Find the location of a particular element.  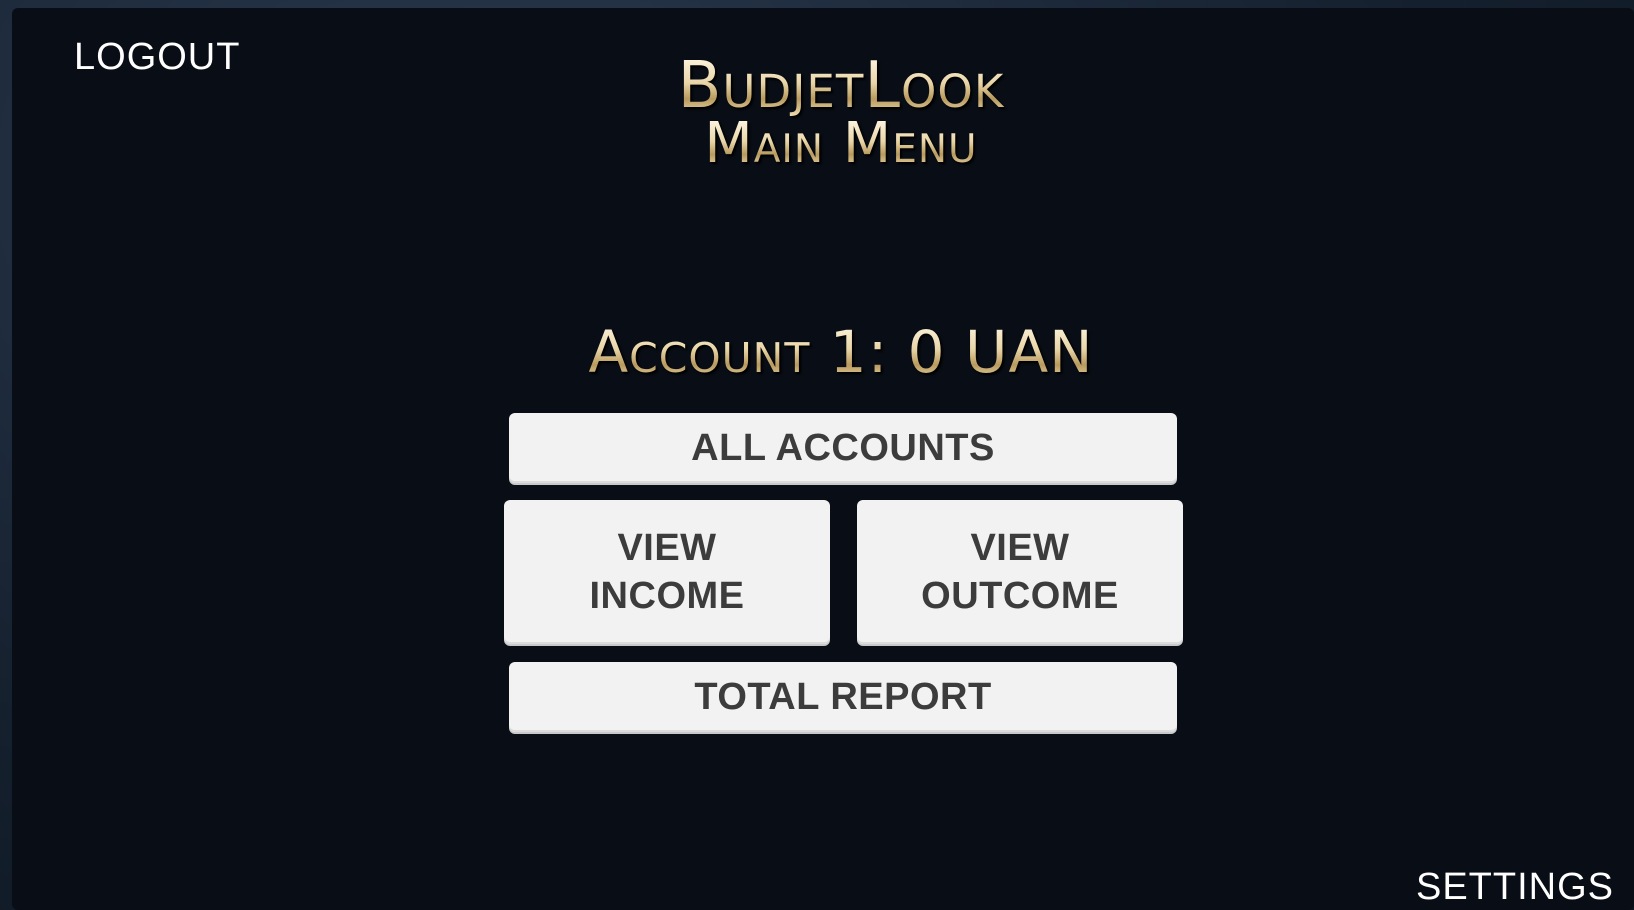

view-income-label-line2: INCOME is located at coordinates (667, 596).